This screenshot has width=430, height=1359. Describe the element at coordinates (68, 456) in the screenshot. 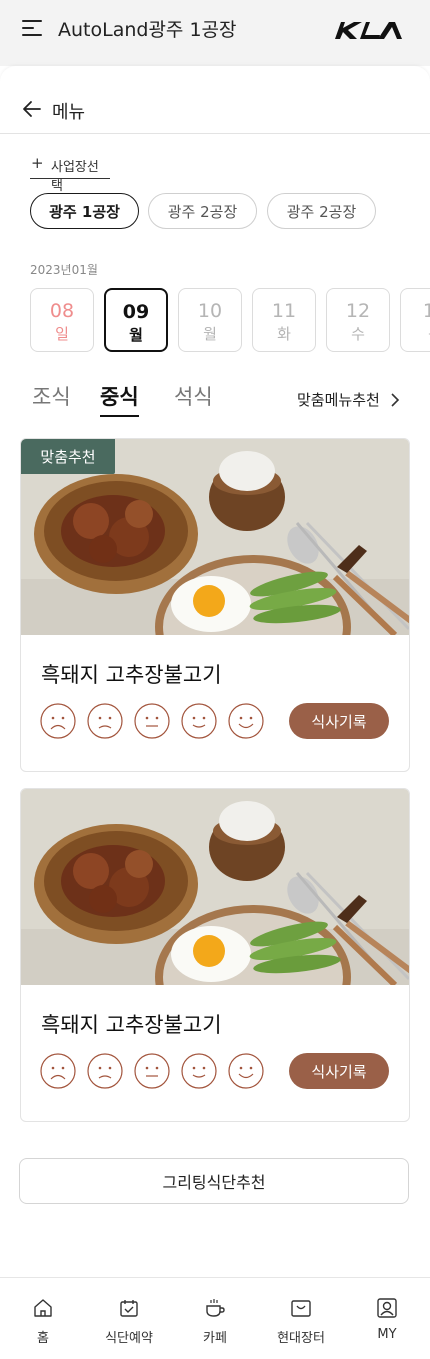

I see `custom-recommend-badge: 맞춤추천` at that location.